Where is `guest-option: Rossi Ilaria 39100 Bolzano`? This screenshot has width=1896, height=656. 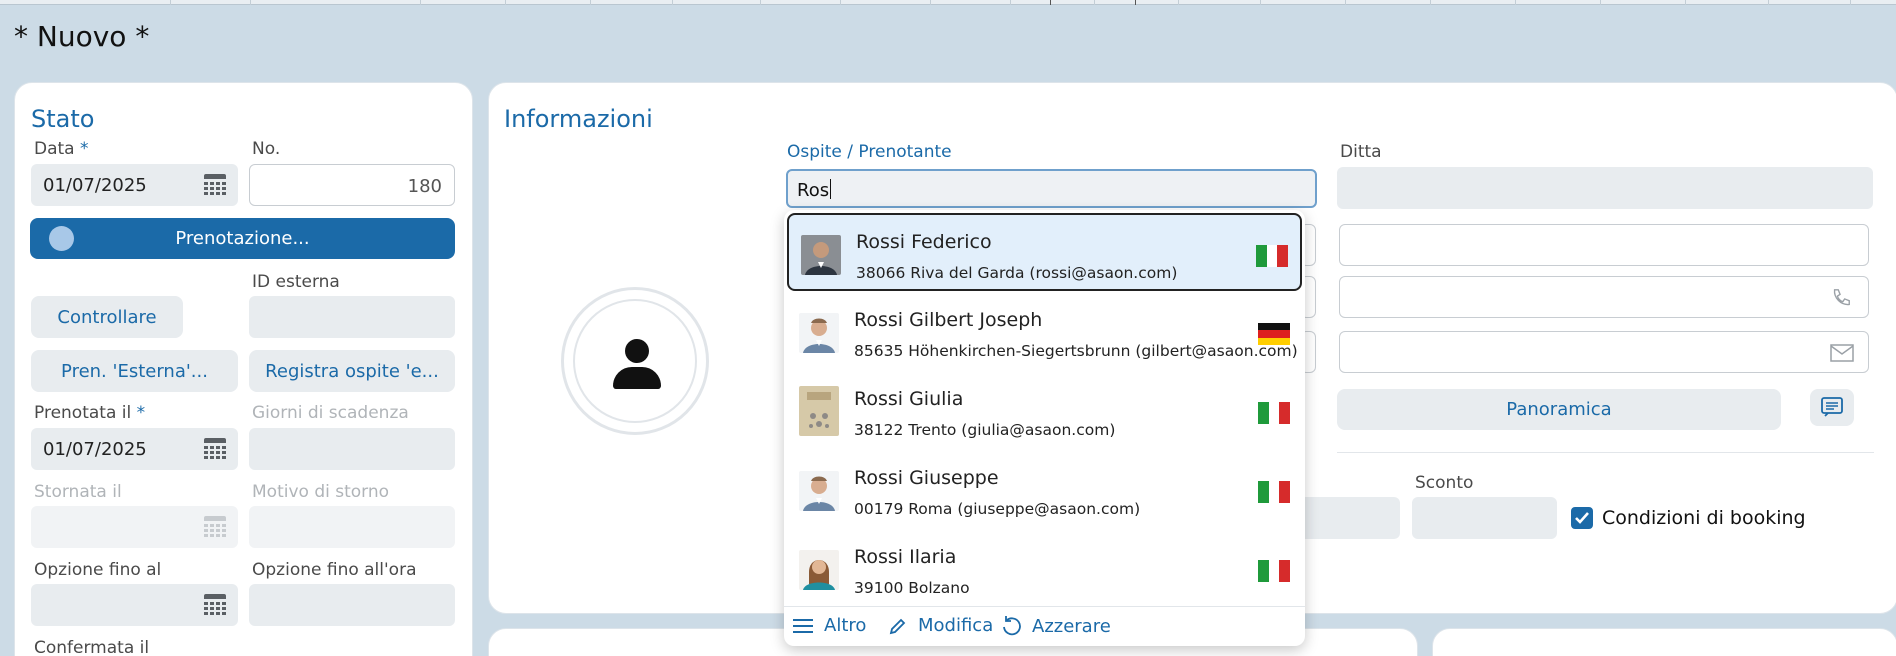 guest-option: Rossi Ilaria 39100 Bolzano is located at coordinates (1044, 569).